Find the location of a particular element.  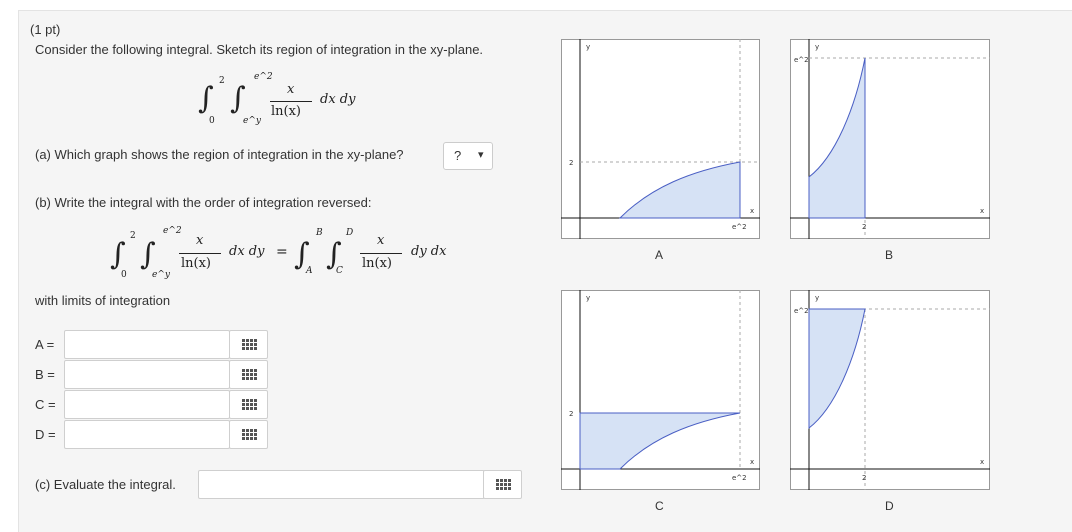

points-label: (1 pt) is located at coordinates (45, 29).